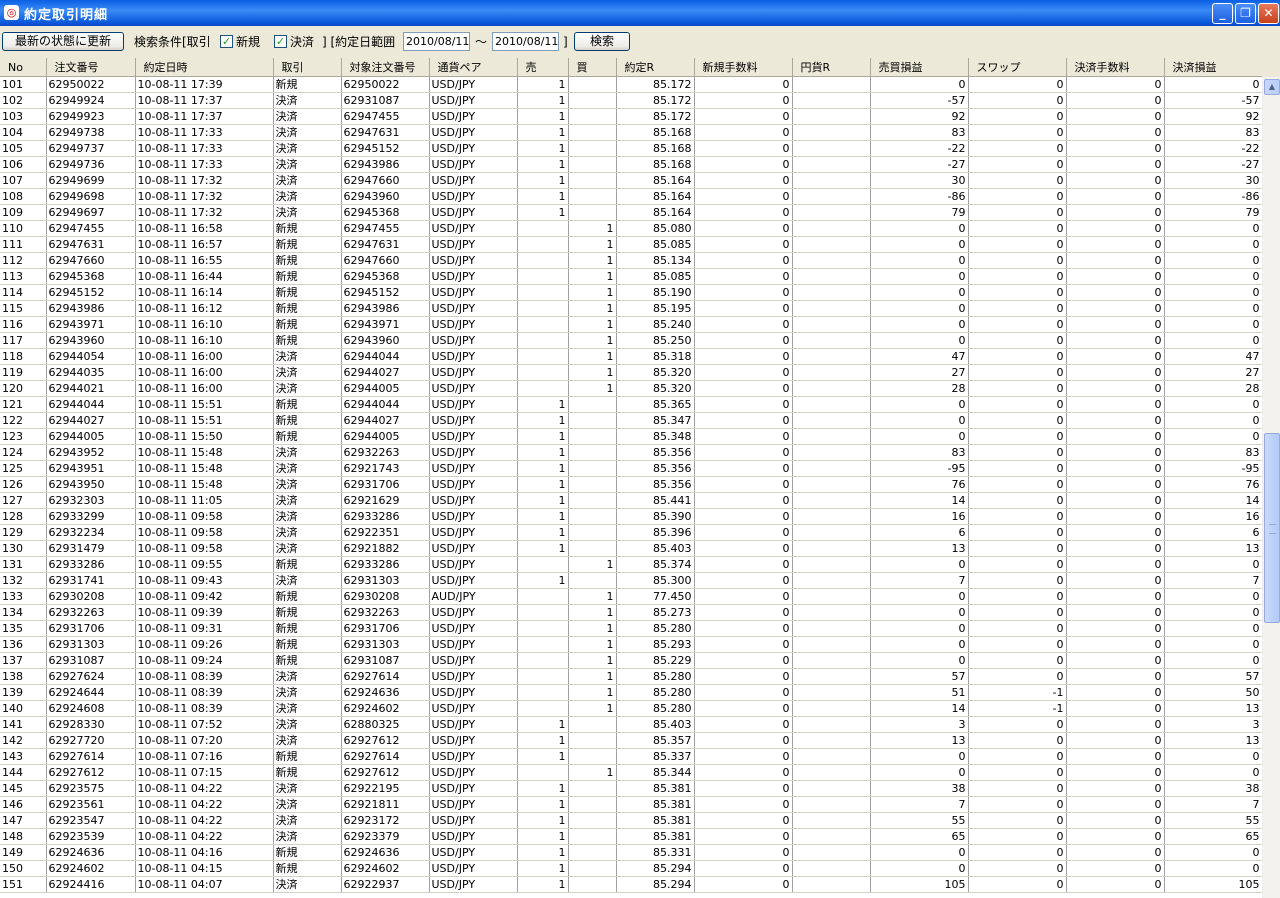 This screenshot has width=1280, height=898. What do you see at coordinates (204, 484) in the screenshot?
I see `table-cell: 10-08-11 15:48` at bounding box center [204, 484].